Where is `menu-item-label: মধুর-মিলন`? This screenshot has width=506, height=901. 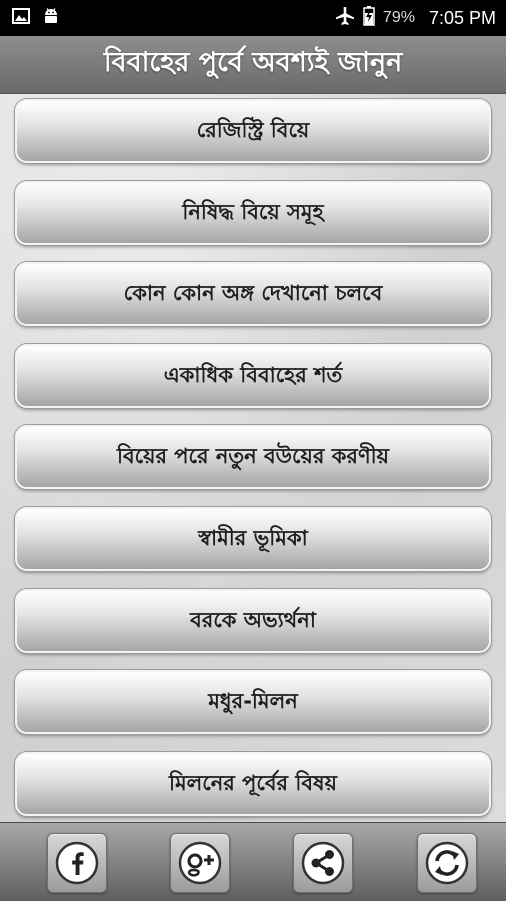
menu-item-label: মধুর-মিলন is located at coordinates (253, 700).